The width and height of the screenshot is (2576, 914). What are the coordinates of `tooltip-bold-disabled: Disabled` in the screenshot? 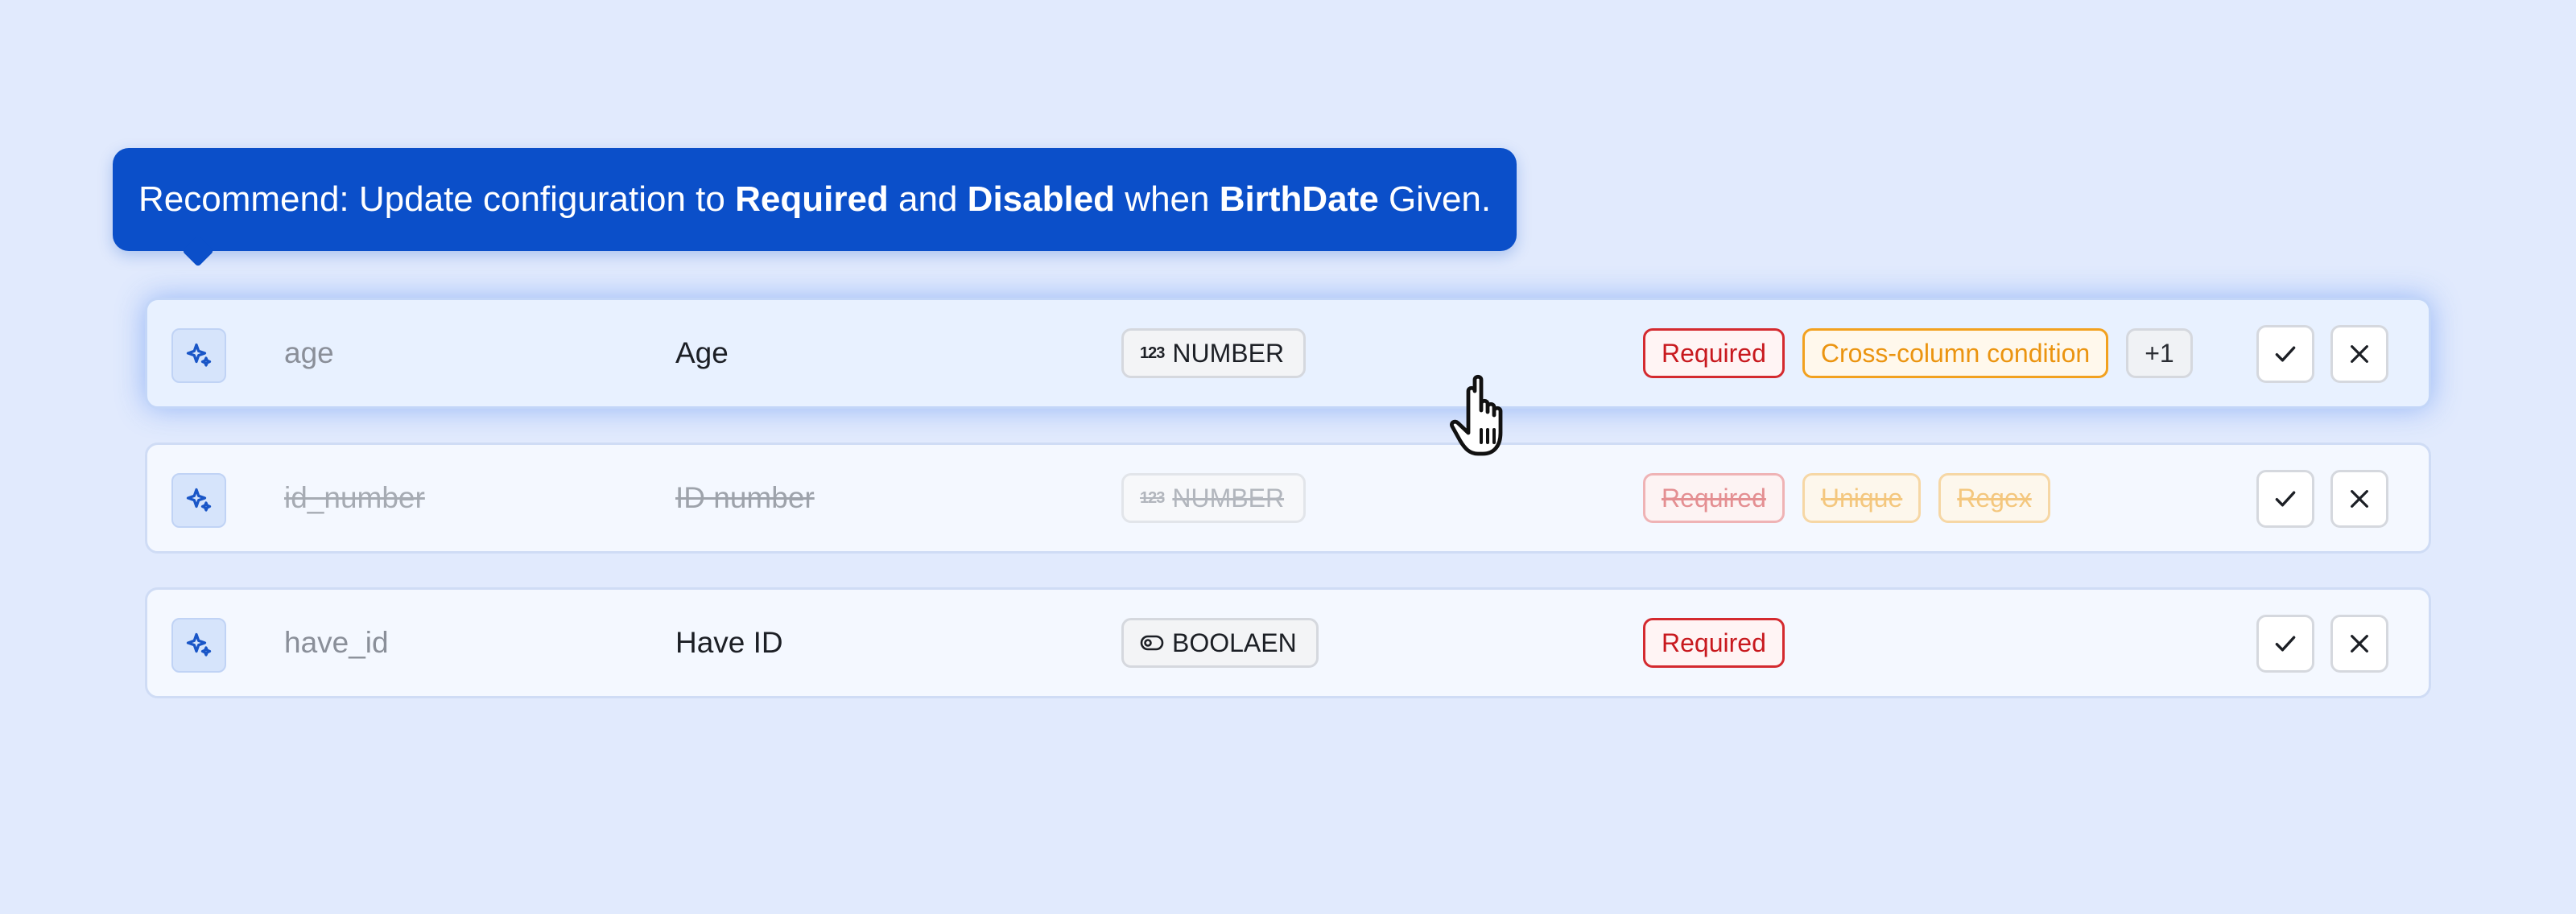 It's located at (1041, 199).